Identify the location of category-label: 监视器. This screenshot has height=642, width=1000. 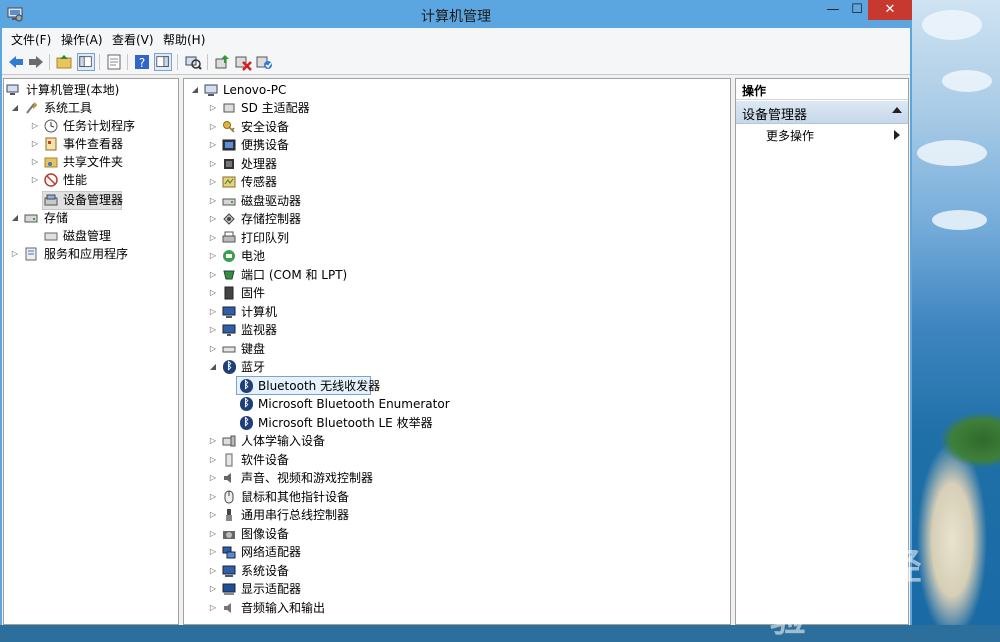
(259, 330).